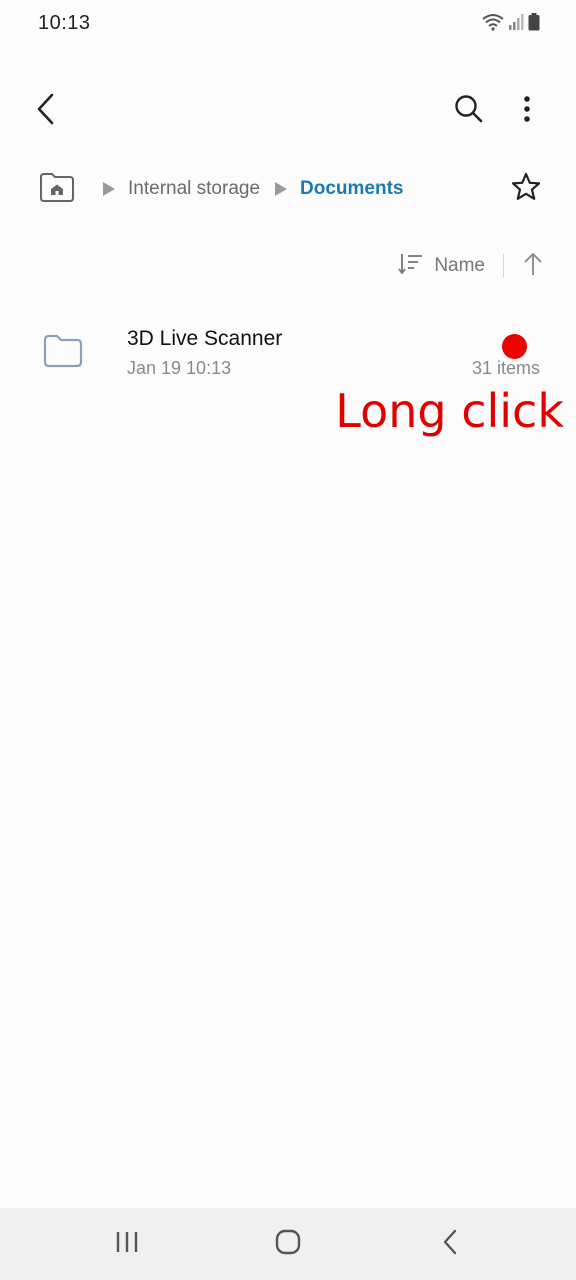 The height and width of the screenshot is (1280, 576). I want to click on home-button, so click(288, 1244).